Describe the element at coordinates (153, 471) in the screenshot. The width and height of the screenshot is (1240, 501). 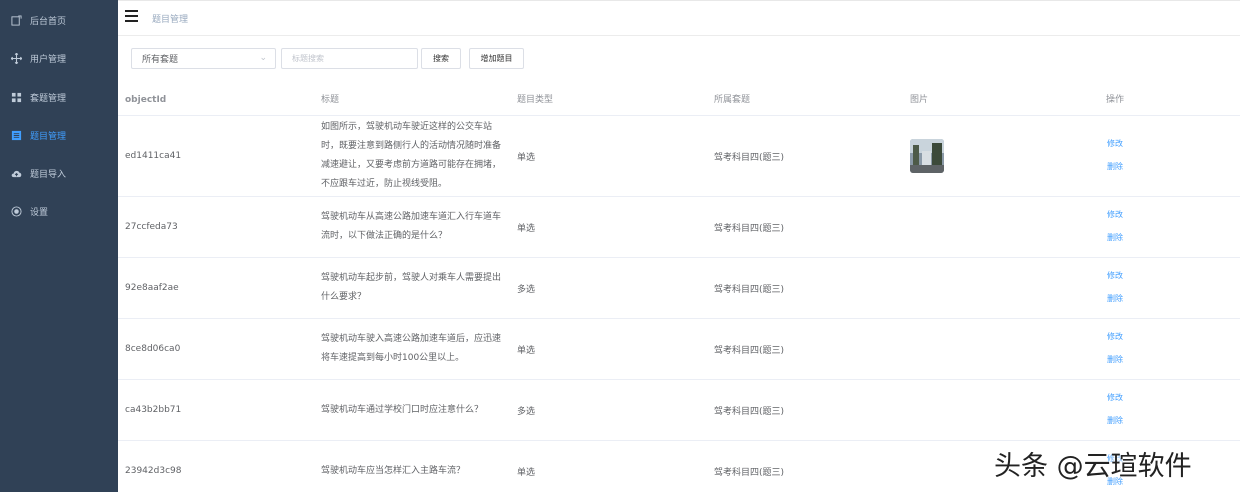
I see `object-id: 23942d3c98` at that location.